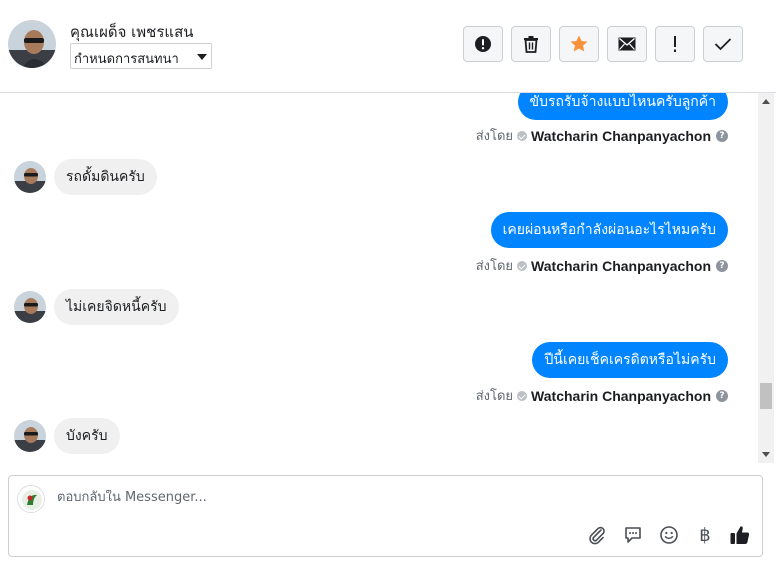  What do you see at coordinates (766, 396) in the screenshot?
I see `scroll-thumb` at bounding box center [766, 396].